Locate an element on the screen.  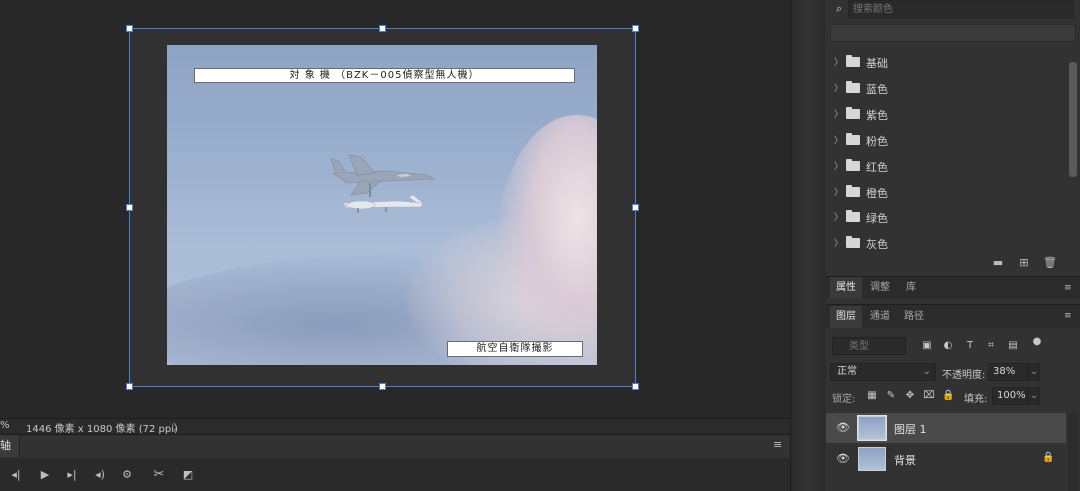
swatch-folder-label: 灰色 is located at coordinates (877, 245).